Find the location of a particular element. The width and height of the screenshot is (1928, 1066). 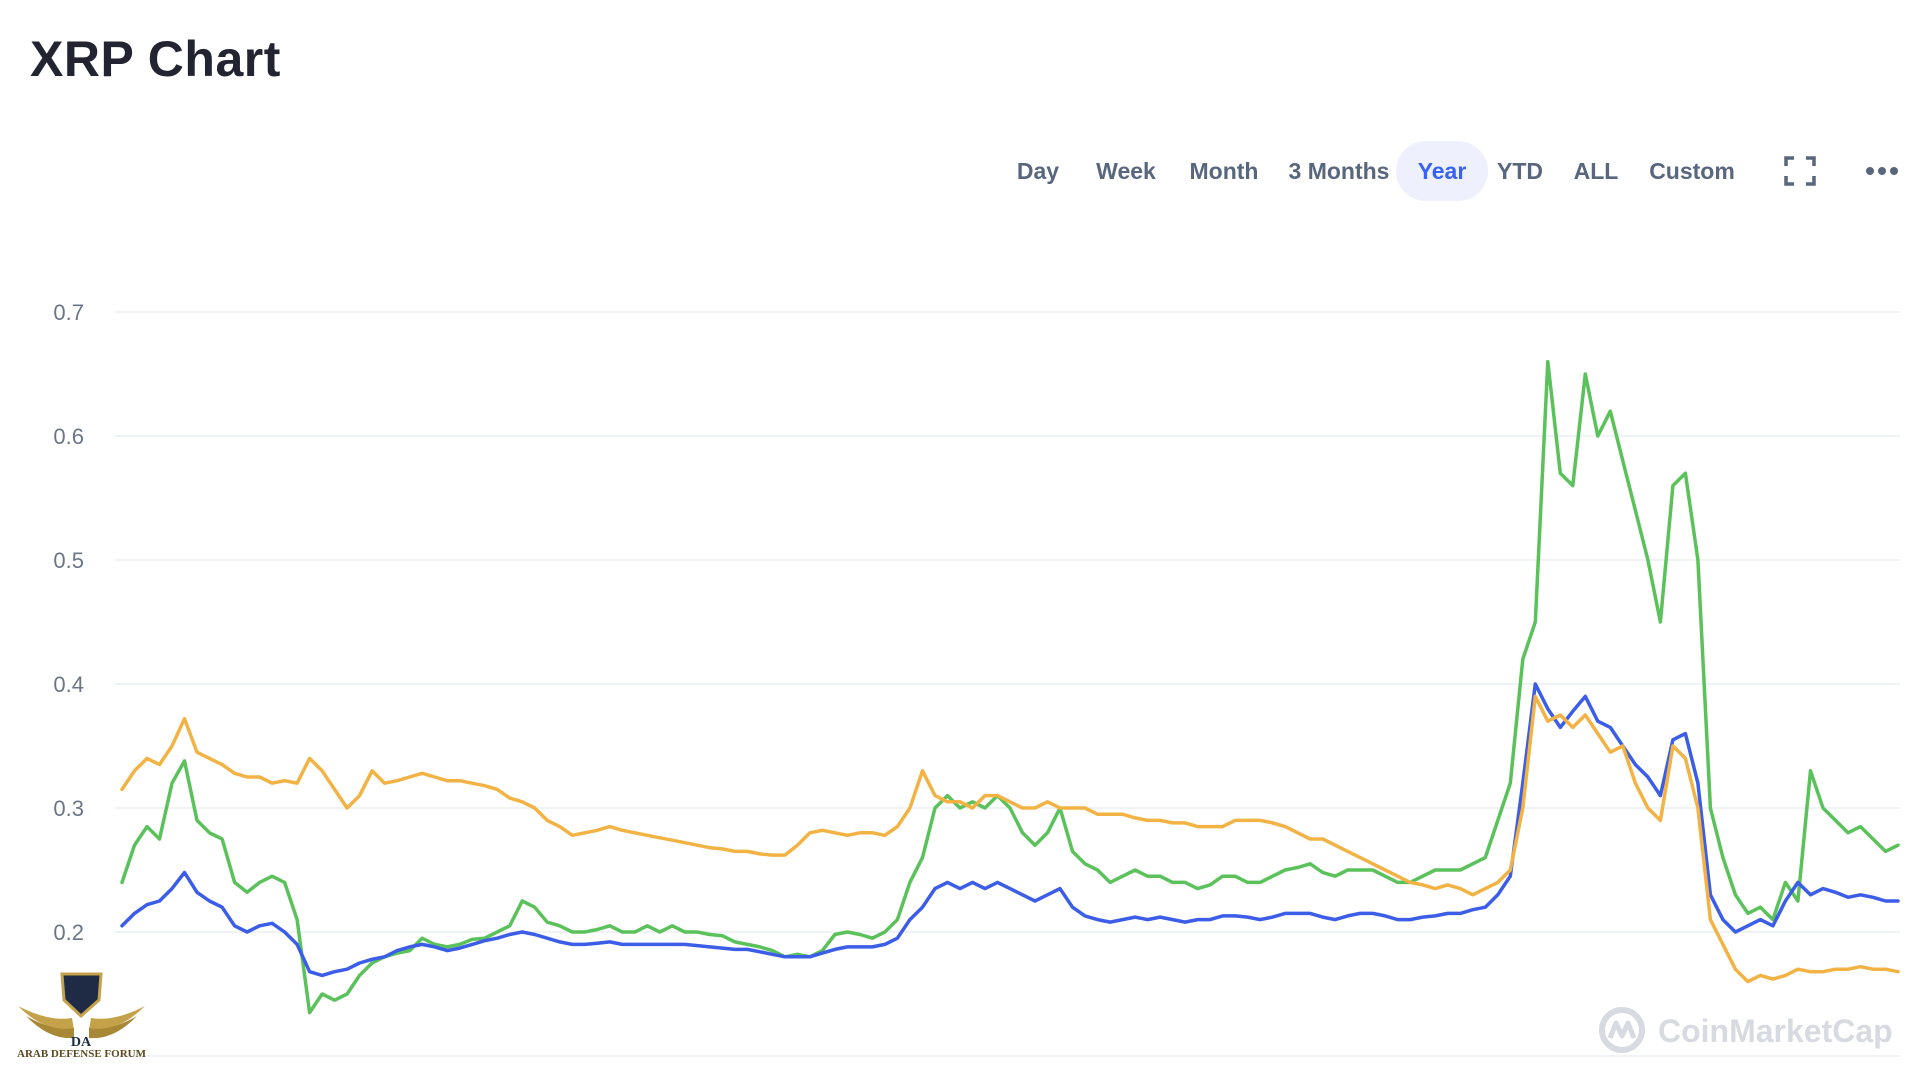

y-tick-label: 0.7 is located at coordinates (68, 312).